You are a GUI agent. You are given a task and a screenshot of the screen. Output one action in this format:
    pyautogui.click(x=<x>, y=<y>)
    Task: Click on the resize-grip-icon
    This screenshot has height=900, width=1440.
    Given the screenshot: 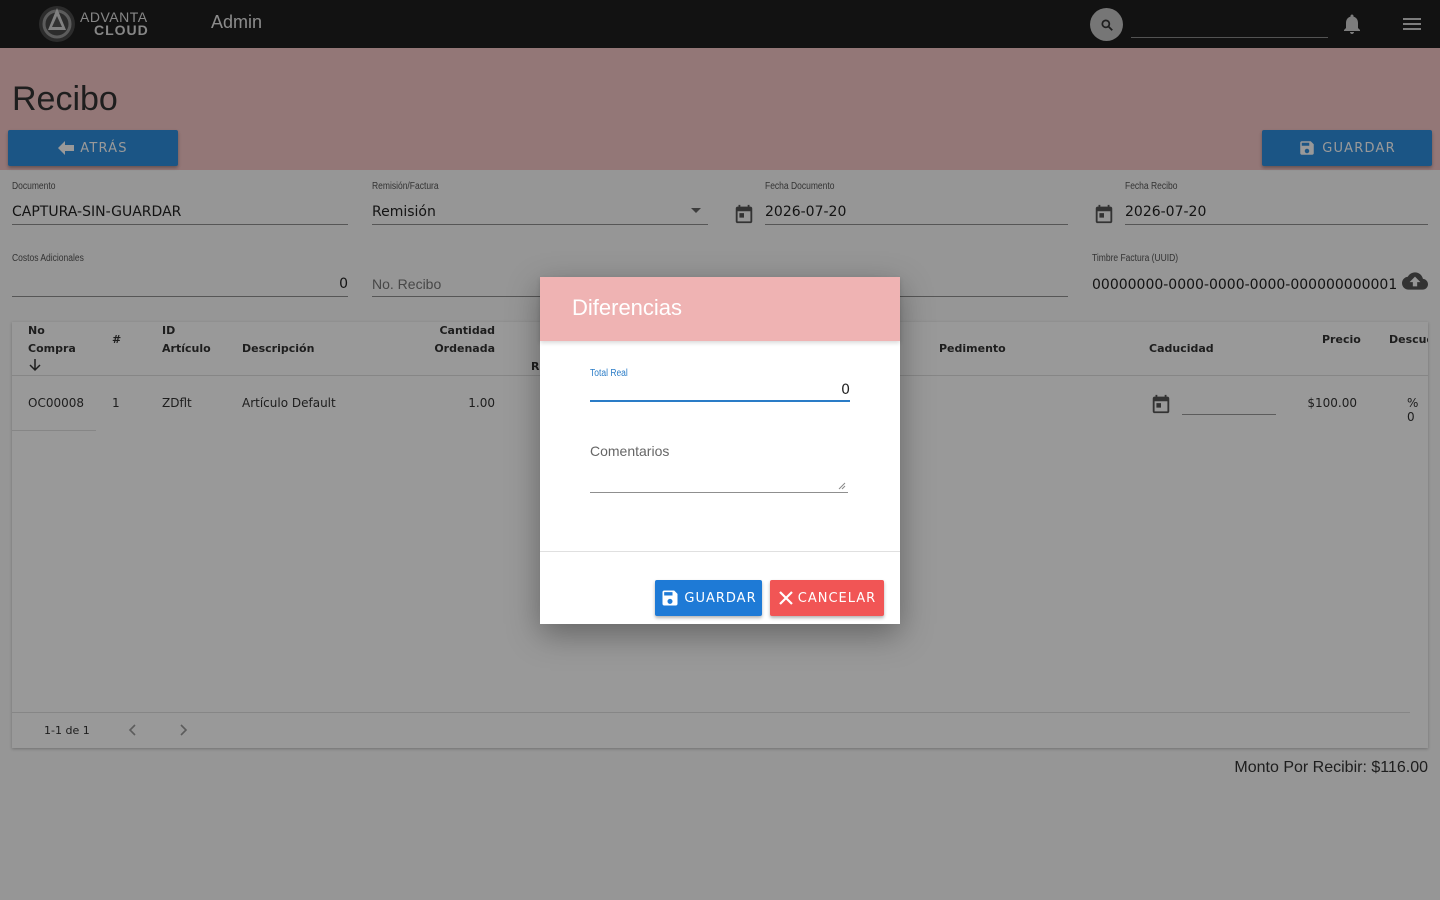 What is the action you would take?
    pyautogui.click(x=842, y=486)
    